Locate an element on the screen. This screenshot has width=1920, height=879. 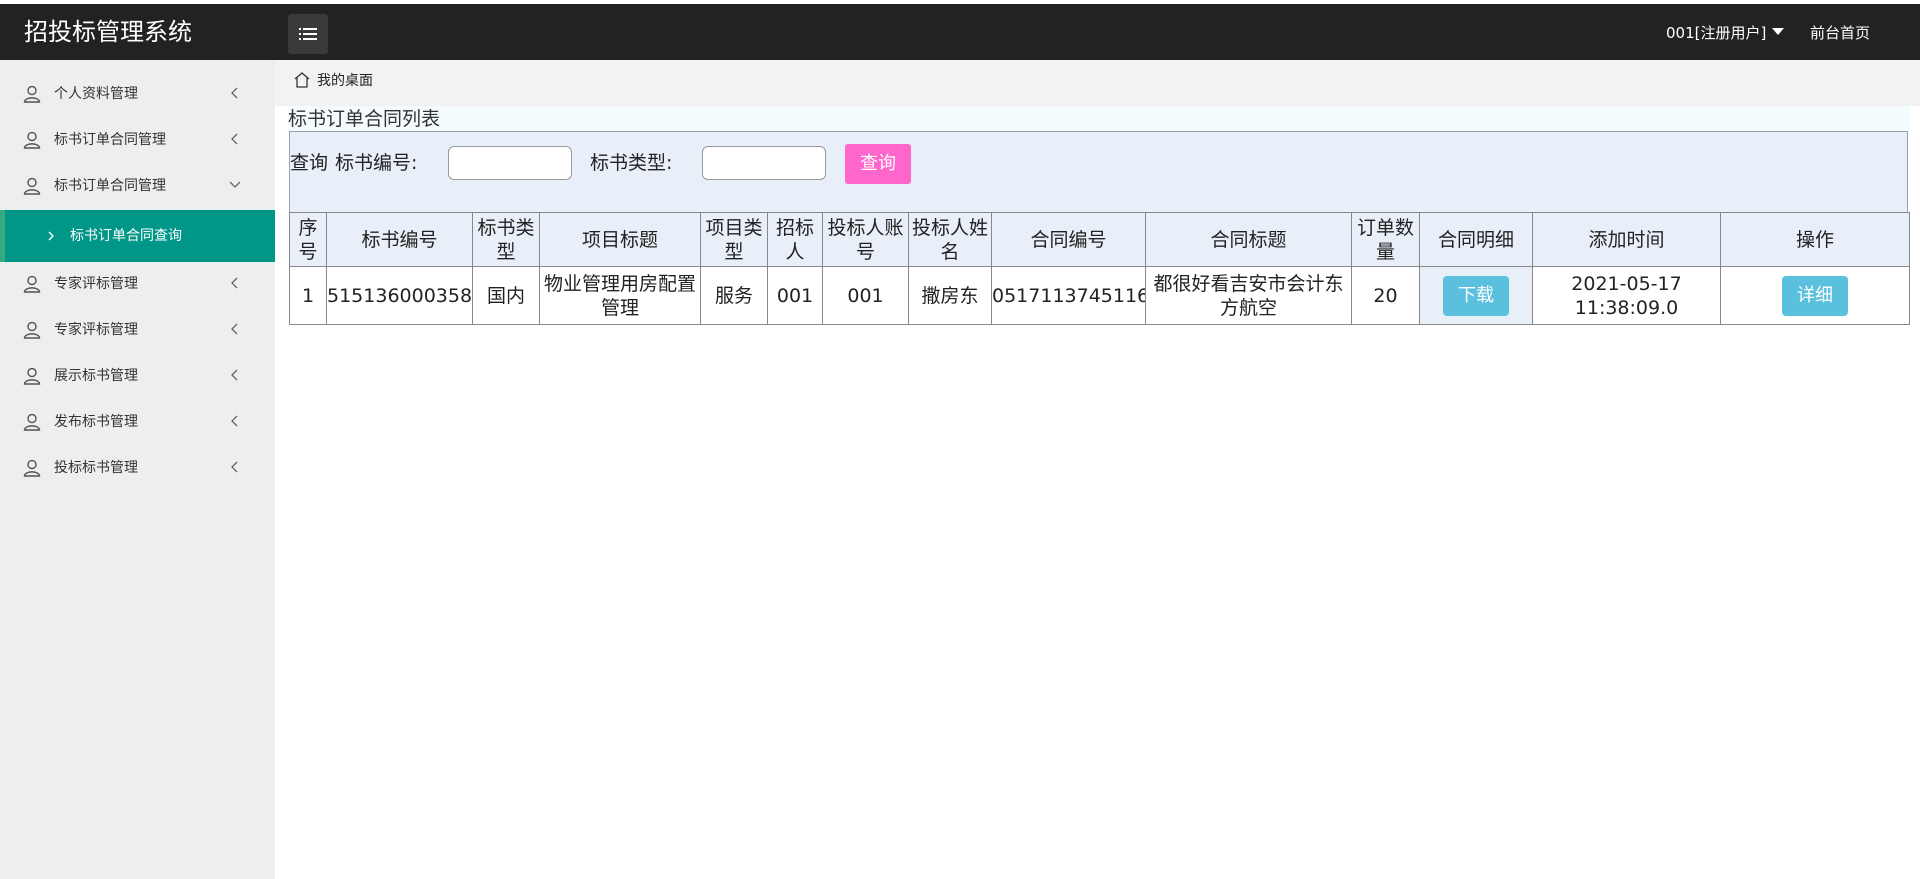
sidebar-item-label: 发布标书管理 is located at coordinates (96, 422).